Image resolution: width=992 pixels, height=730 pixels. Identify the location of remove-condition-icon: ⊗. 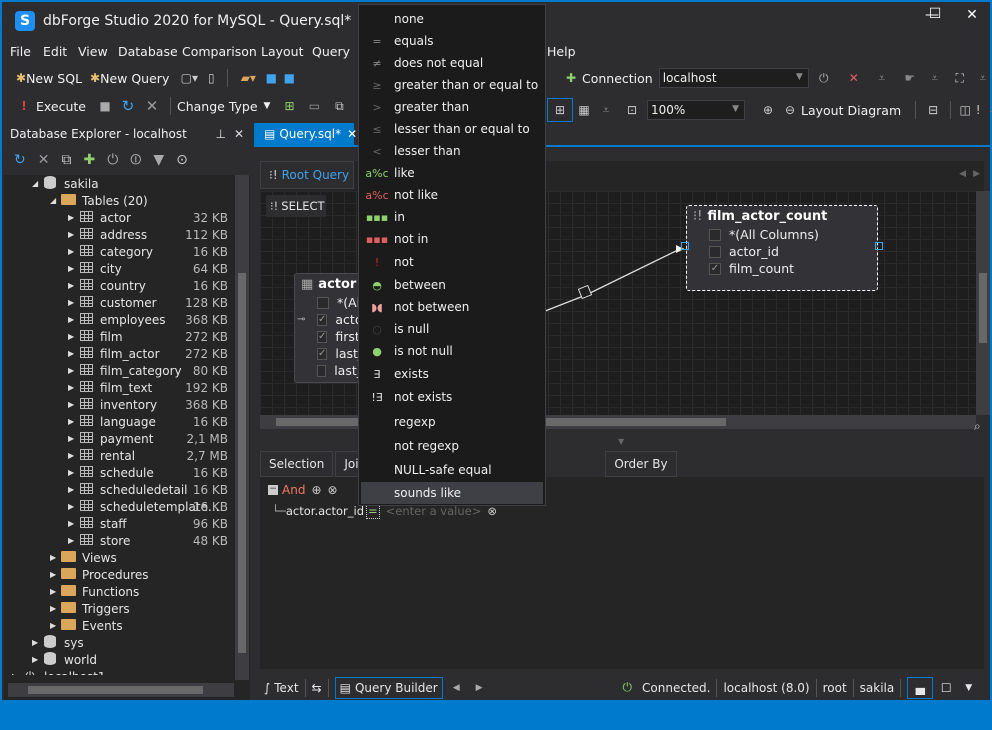
(333, 490).